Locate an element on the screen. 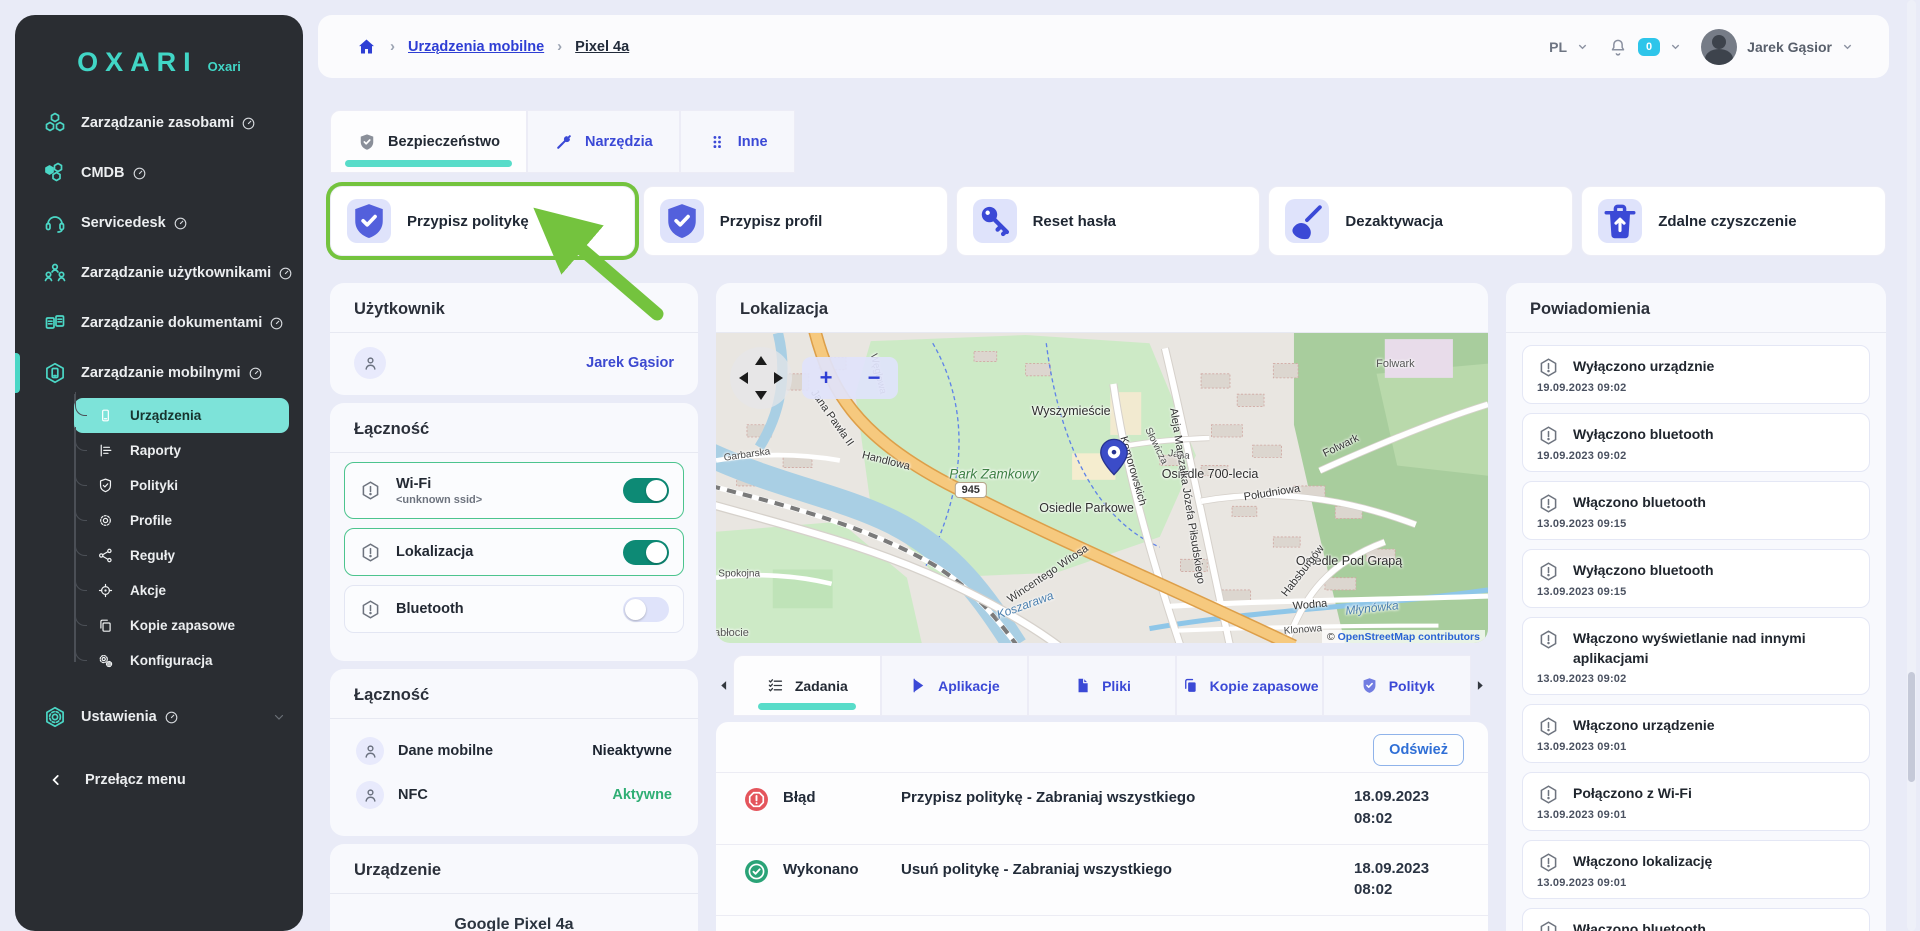 The image size is (1920, 931). section-tab: Inne is located at coordinates (737, 141).